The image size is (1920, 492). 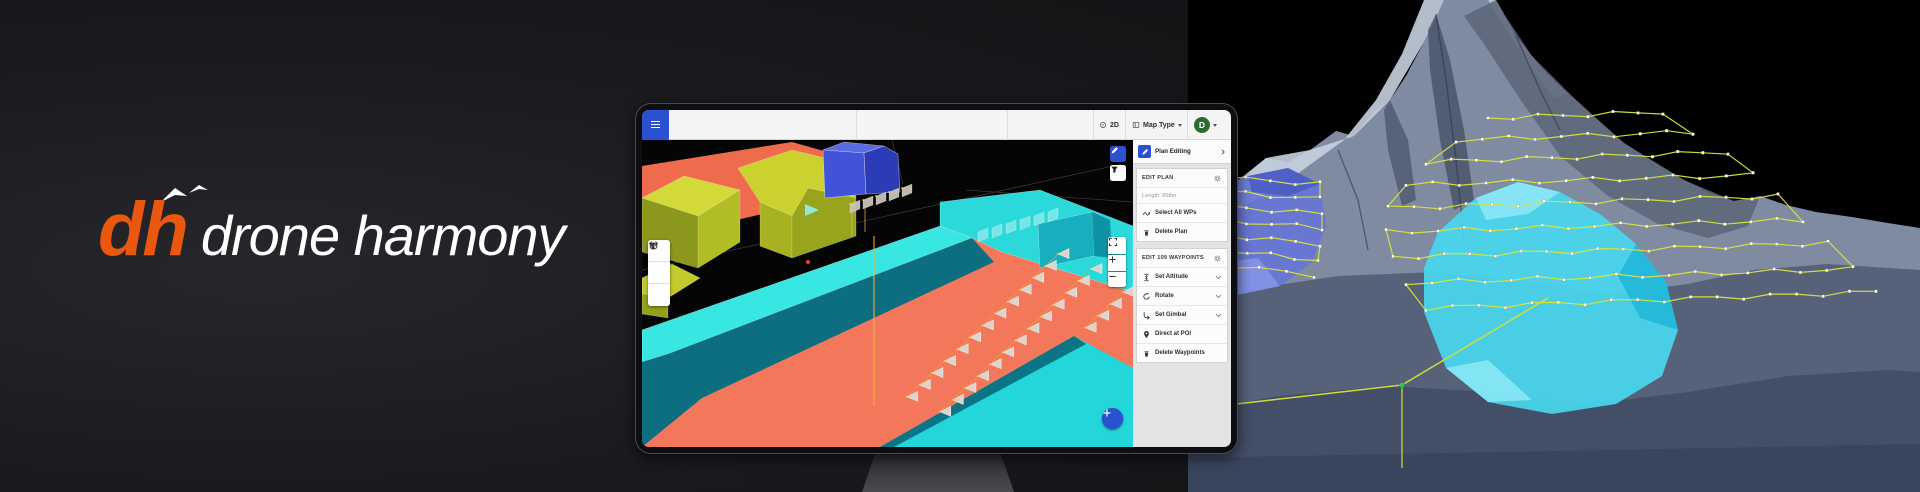 I want to click on mode-2d-label: 2D, so click(x=1114, y=125).